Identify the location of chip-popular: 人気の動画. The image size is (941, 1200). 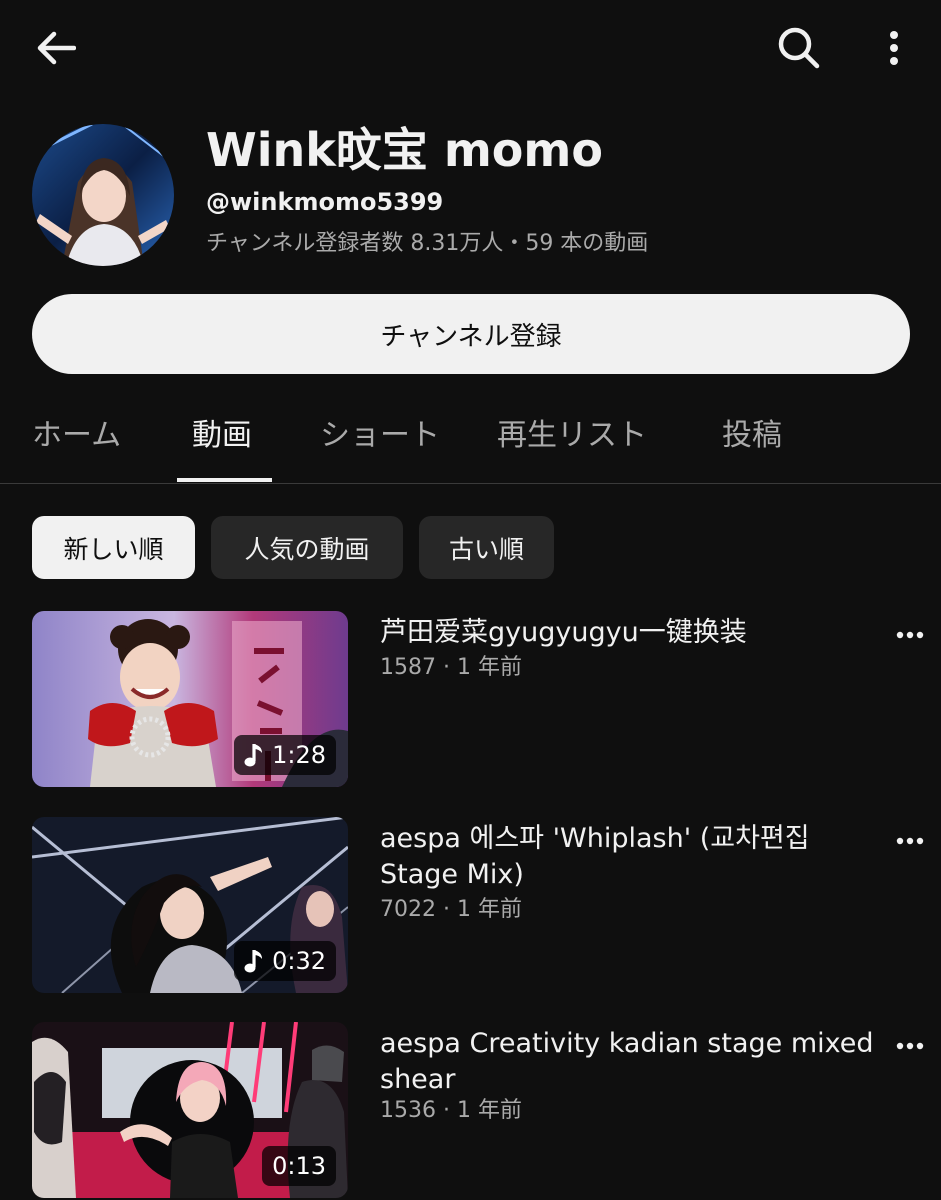
(307, 547).